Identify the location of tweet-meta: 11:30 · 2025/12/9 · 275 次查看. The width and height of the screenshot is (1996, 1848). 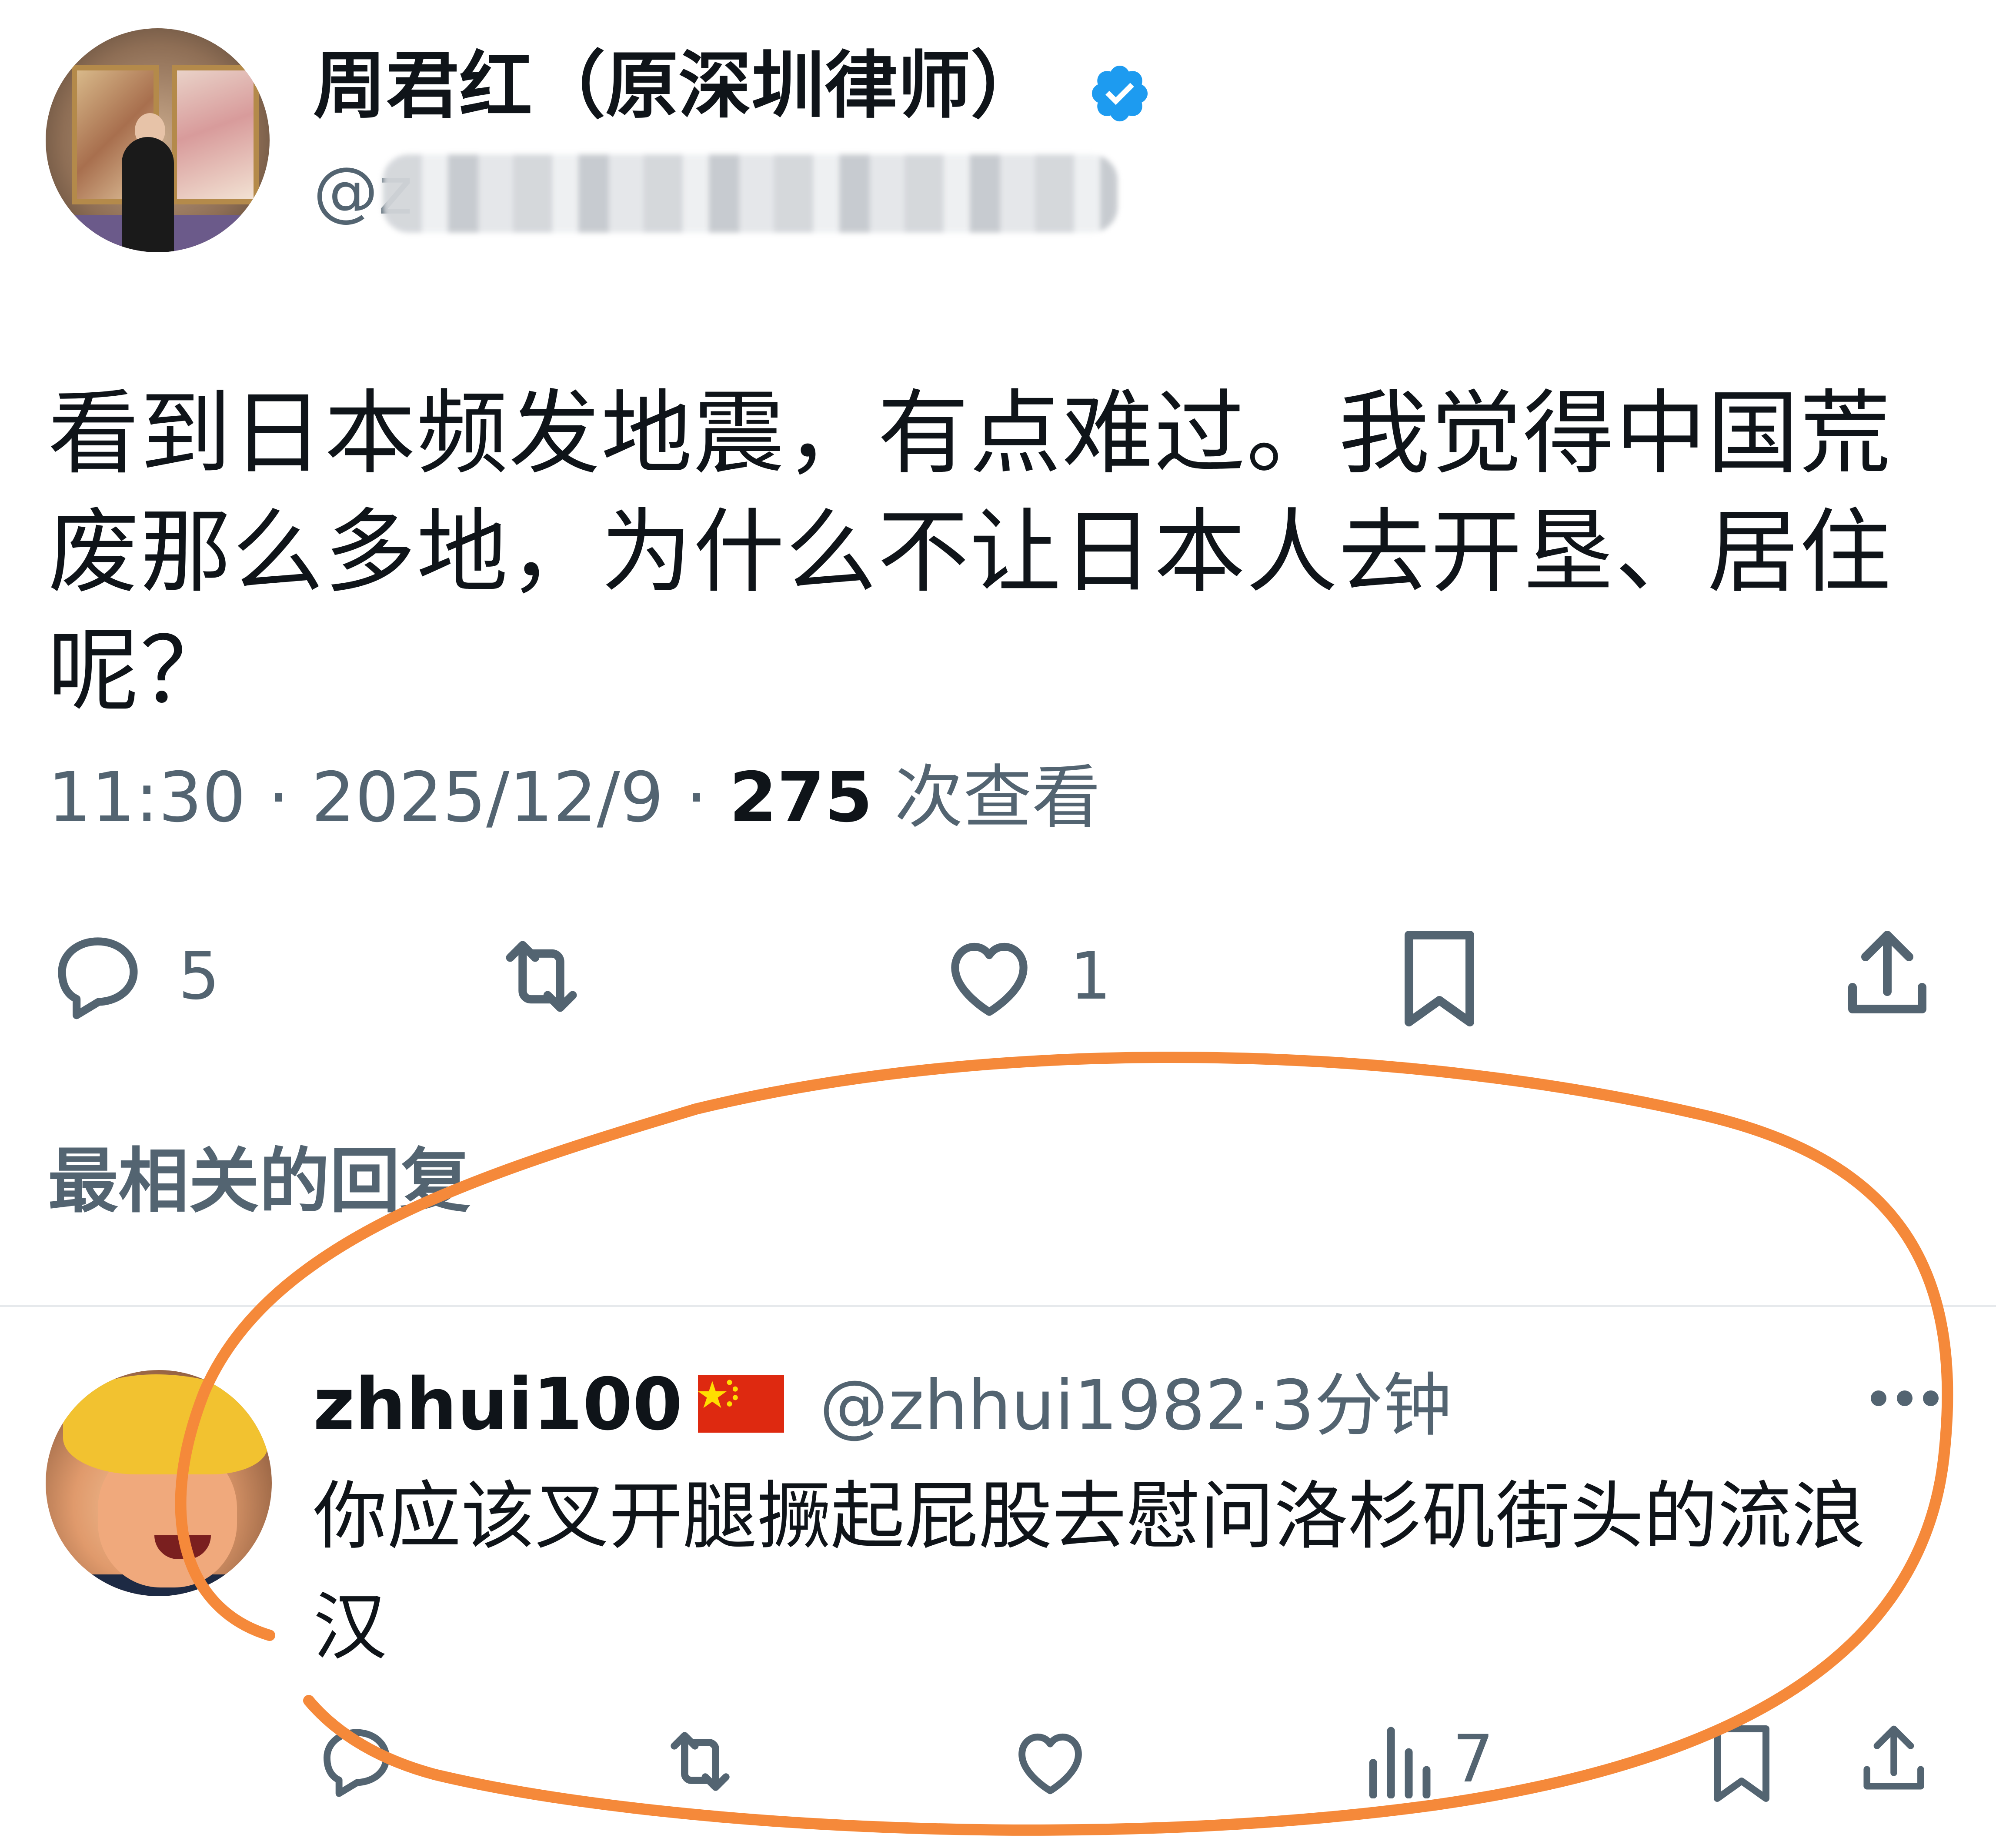
(574, 798).